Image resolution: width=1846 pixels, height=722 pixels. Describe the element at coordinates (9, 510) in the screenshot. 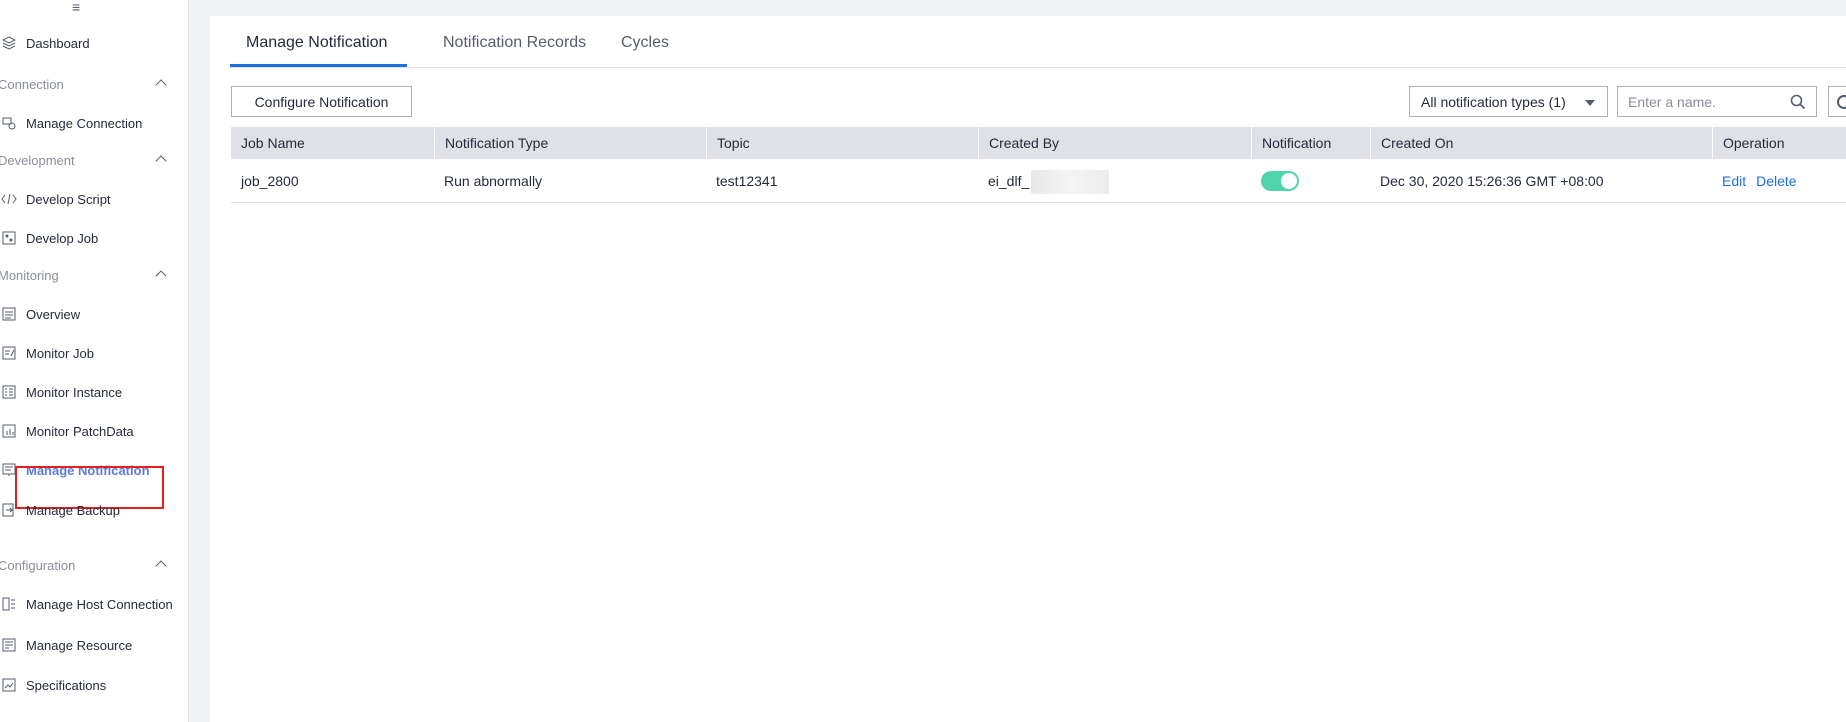

I see `backup-icon` at that location.